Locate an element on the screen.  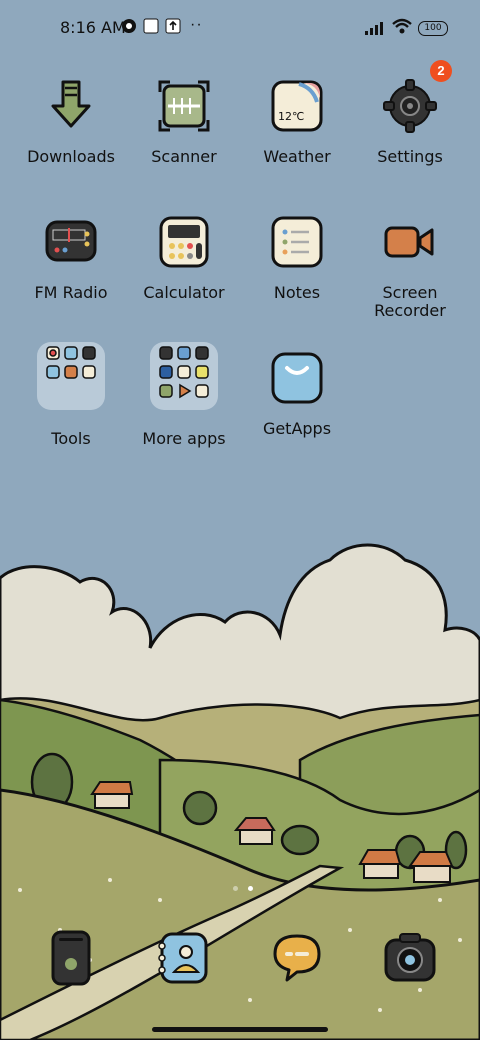
gesture-handle is located at coordinates (240, 1029).